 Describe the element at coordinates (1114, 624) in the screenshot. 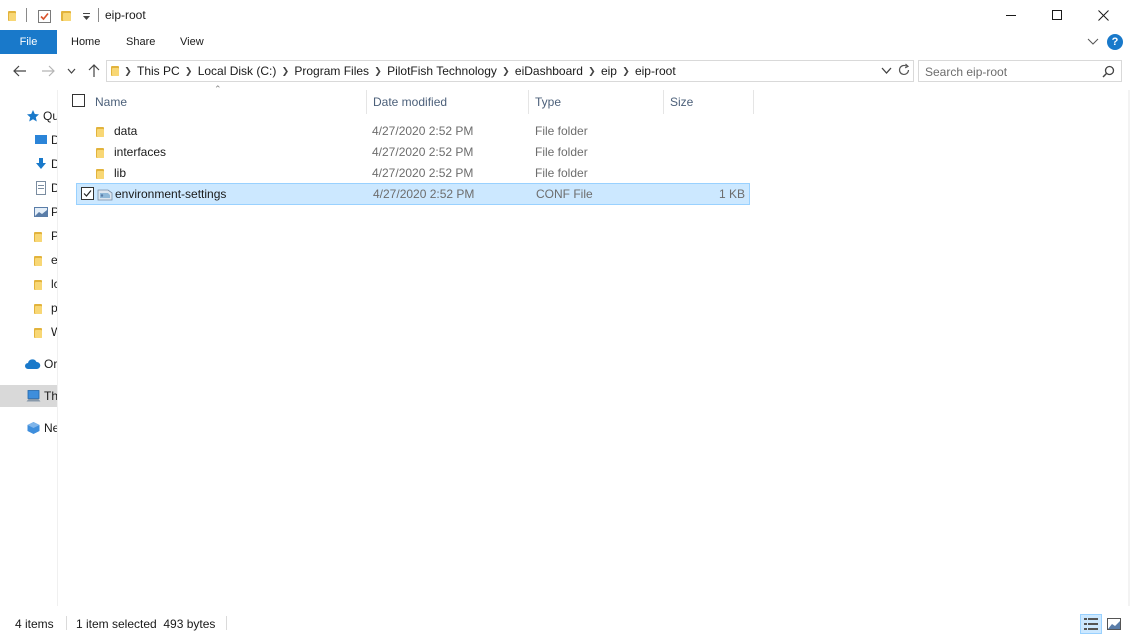

I see `large-icons-view-button` at that location.